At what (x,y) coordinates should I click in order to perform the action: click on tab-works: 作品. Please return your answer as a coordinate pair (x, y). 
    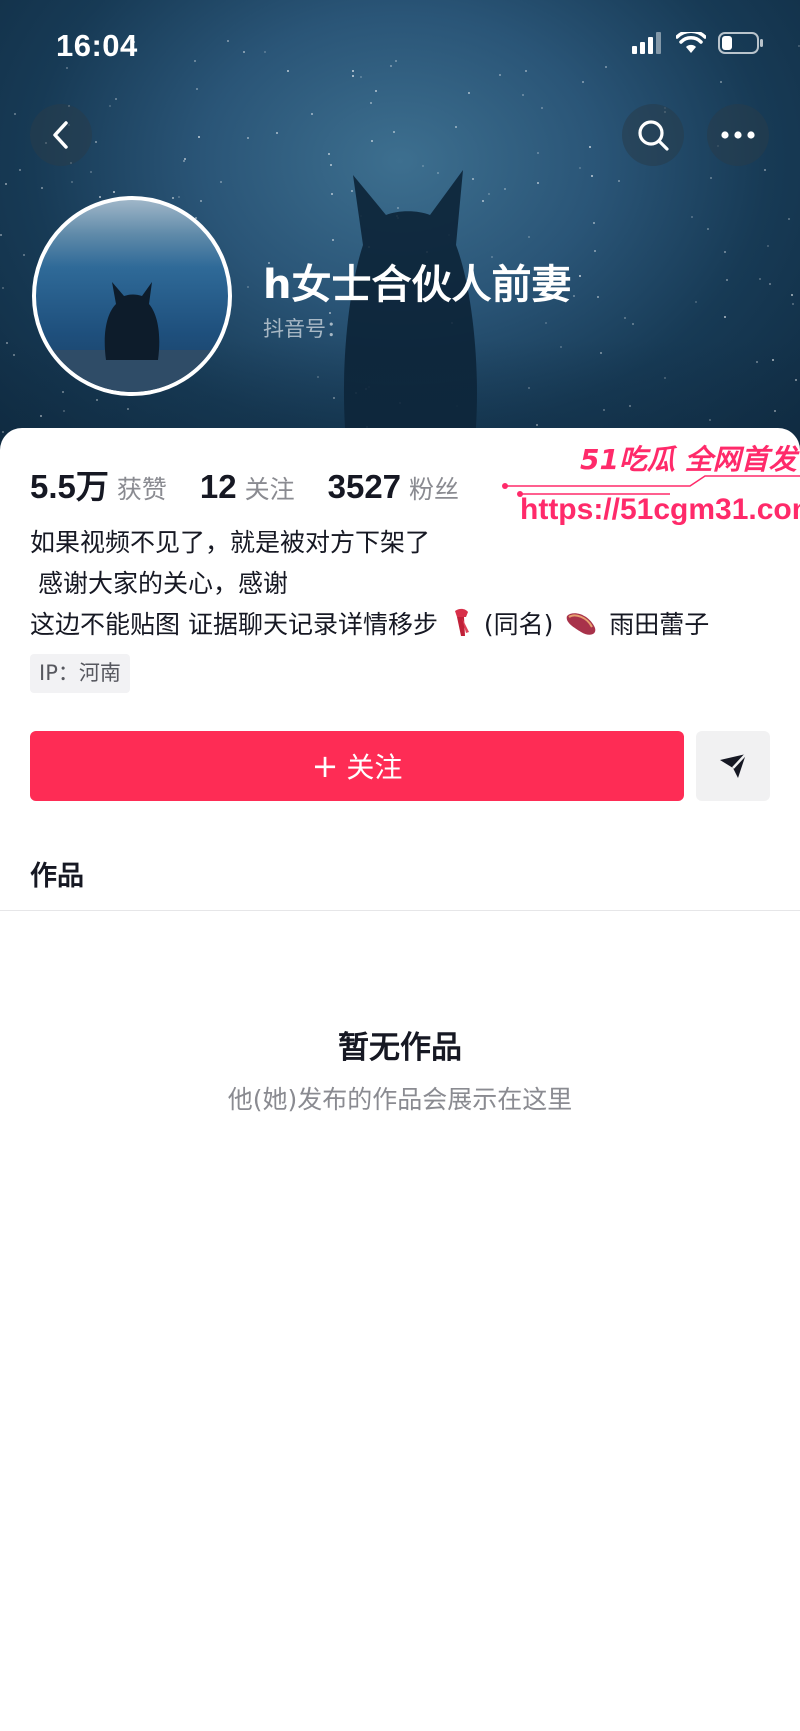
    Looking at the image, I should click on (57, 873).